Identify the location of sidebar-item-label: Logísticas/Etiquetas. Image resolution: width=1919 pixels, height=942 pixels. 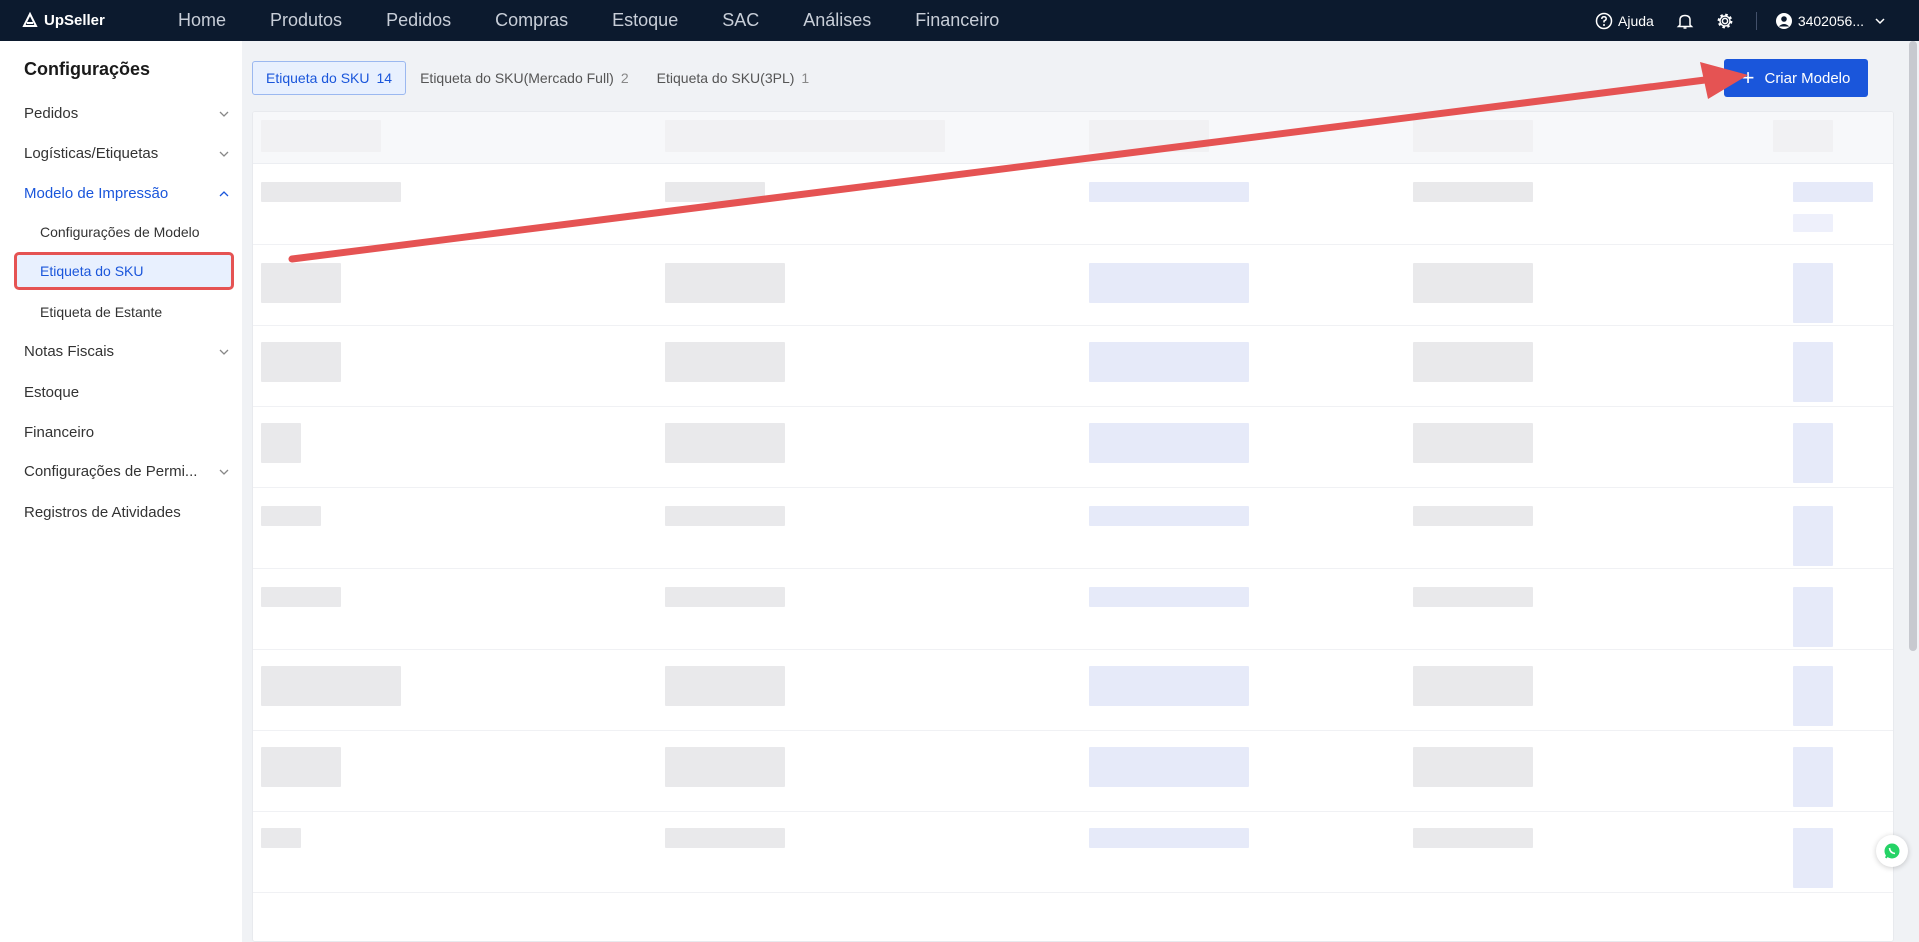
(91, 153).